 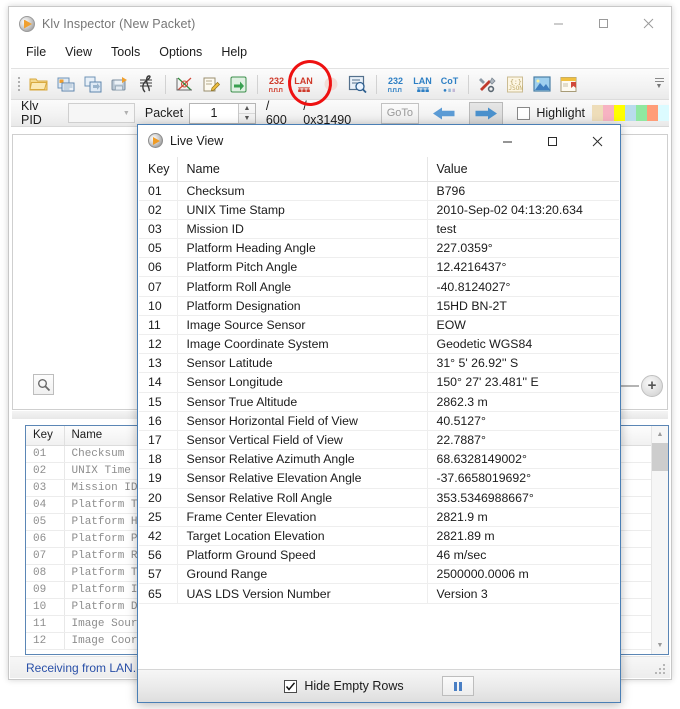 I want to click on next-packet-button, so click(x=486, y=113).